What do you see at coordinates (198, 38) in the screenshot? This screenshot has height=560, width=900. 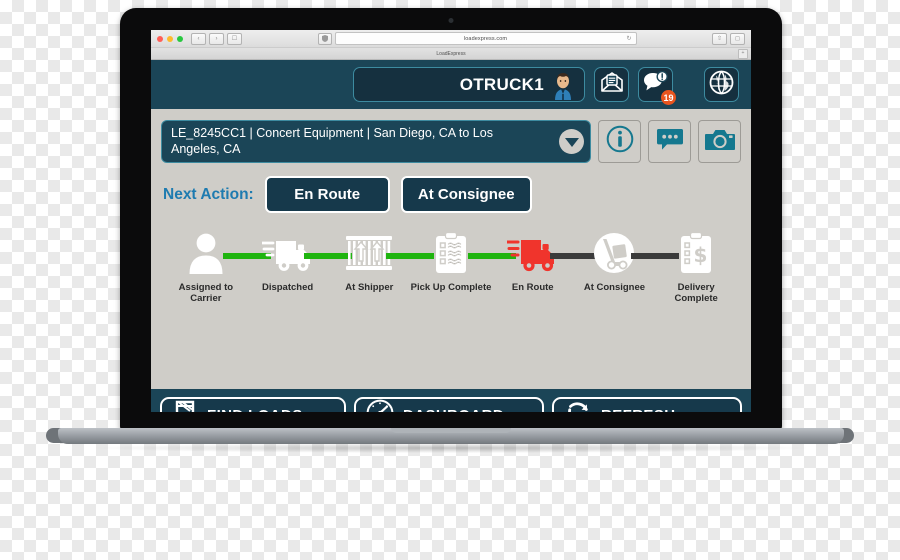 I see `back-icon: ‹` at bounding box center [198, 38].